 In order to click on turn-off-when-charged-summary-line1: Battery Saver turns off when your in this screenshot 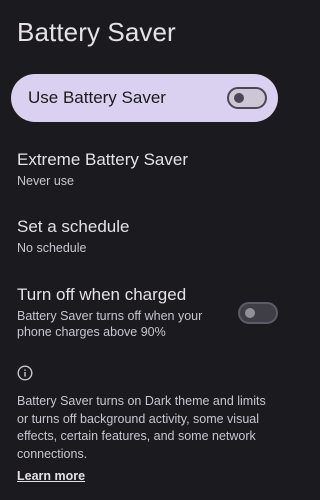, I will do `click(110, 316)`.